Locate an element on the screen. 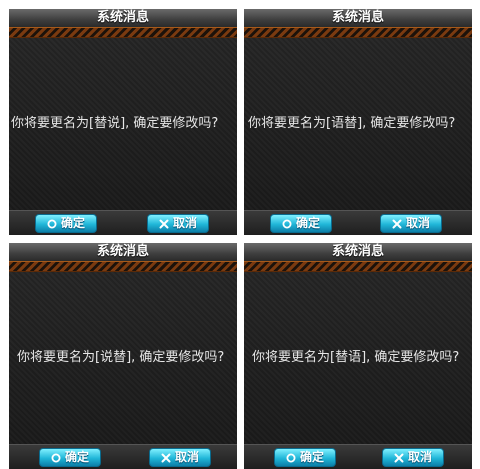 The height and width of the screenshot is (469, 480). rename-message: 你将要更名为[替语], 确定要修改吗? is located at coordinates (356, 357).